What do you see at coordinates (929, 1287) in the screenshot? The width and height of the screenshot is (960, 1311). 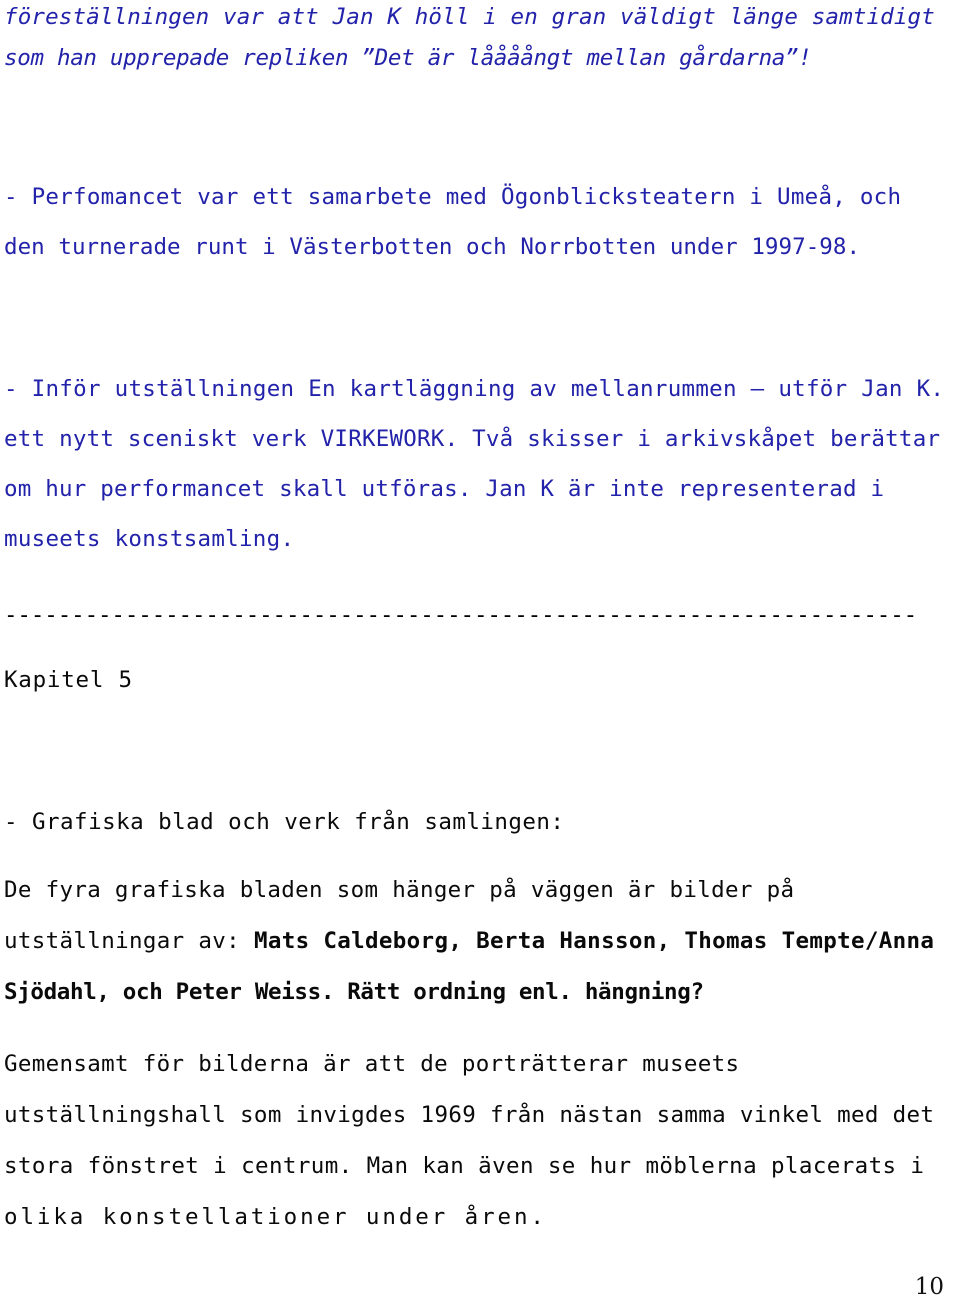 I see `page-number: 10` at bounding box center [929, 1287].